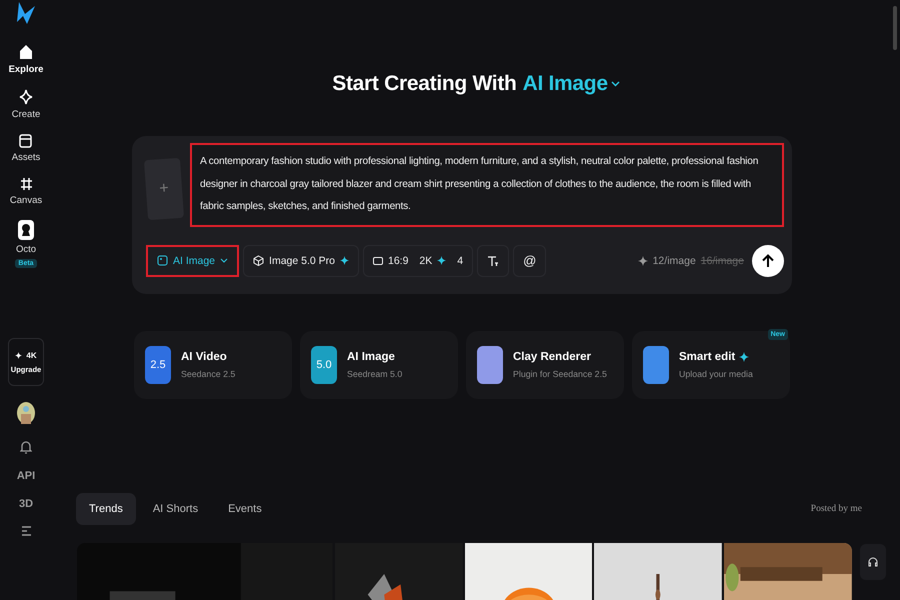 The height and width of the screenshot is (600, 900). What do you see at coordinates (26, 191) in the screenshot?
I see `nav-item: Canvas` at bounding box center [26, 191].